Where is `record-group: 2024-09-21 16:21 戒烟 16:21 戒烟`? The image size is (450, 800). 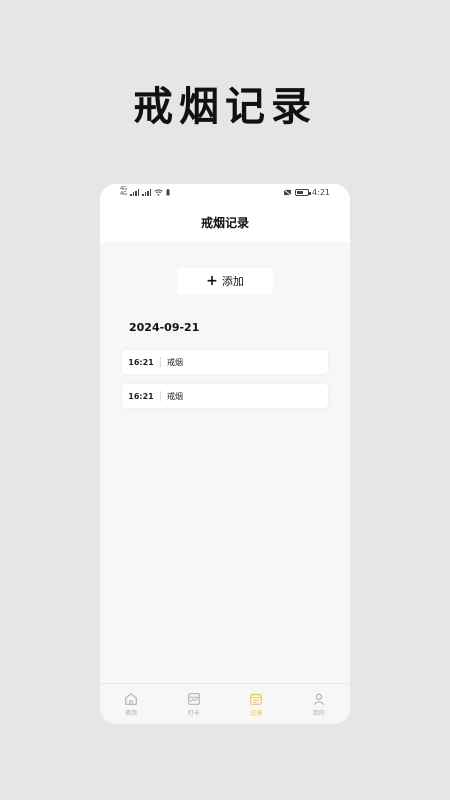
record-group: 2024-09-21 16:21 戒烟 16:21 戒烟 is located at coordinates (225, 368).